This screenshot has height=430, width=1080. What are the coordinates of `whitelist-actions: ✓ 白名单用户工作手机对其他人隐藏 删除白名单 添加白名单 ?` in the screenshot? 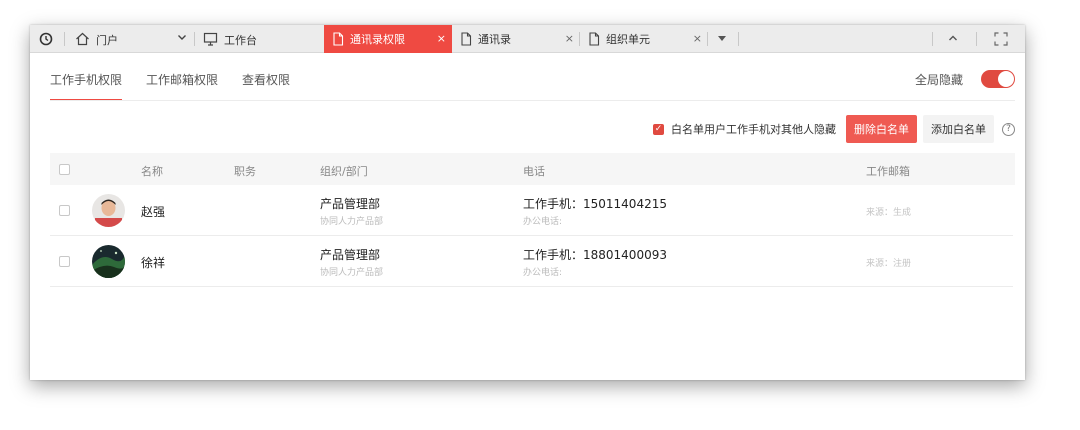 It's located at (834, 129).